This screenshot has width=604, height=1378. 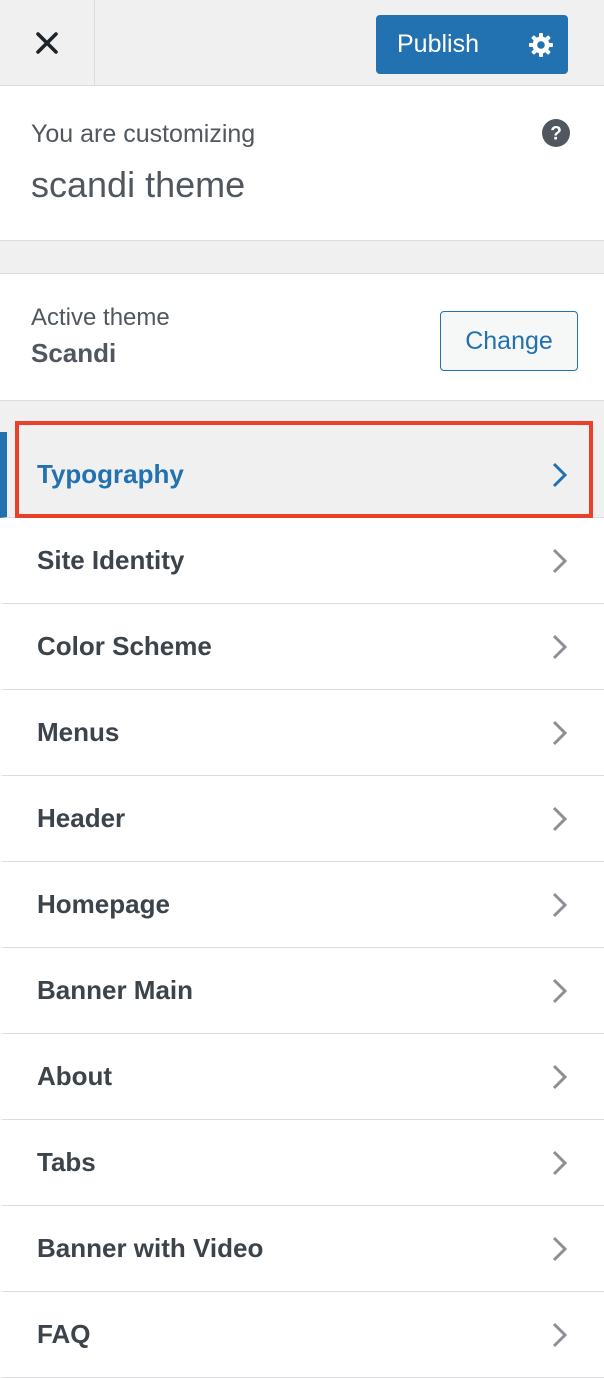 I want to click on section-label: FAQ, so click(x=64, y=1334).